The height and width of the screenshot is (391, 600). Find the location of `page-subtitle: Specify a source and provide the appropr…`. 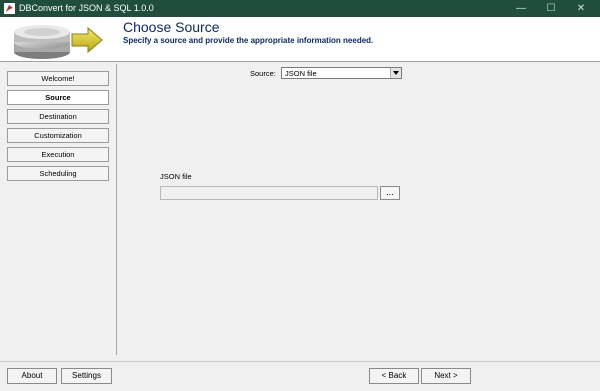

page-subtitle: Specify a source and provide the appropr… is located at coordinates (248, 40).